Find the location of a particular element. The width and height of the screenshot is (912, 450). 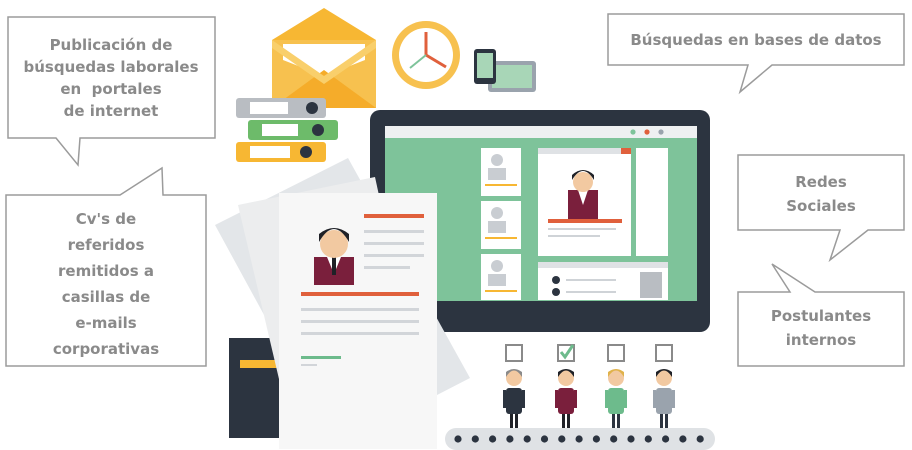

bubble-line: casillas de is located at coordinates (106, 297).